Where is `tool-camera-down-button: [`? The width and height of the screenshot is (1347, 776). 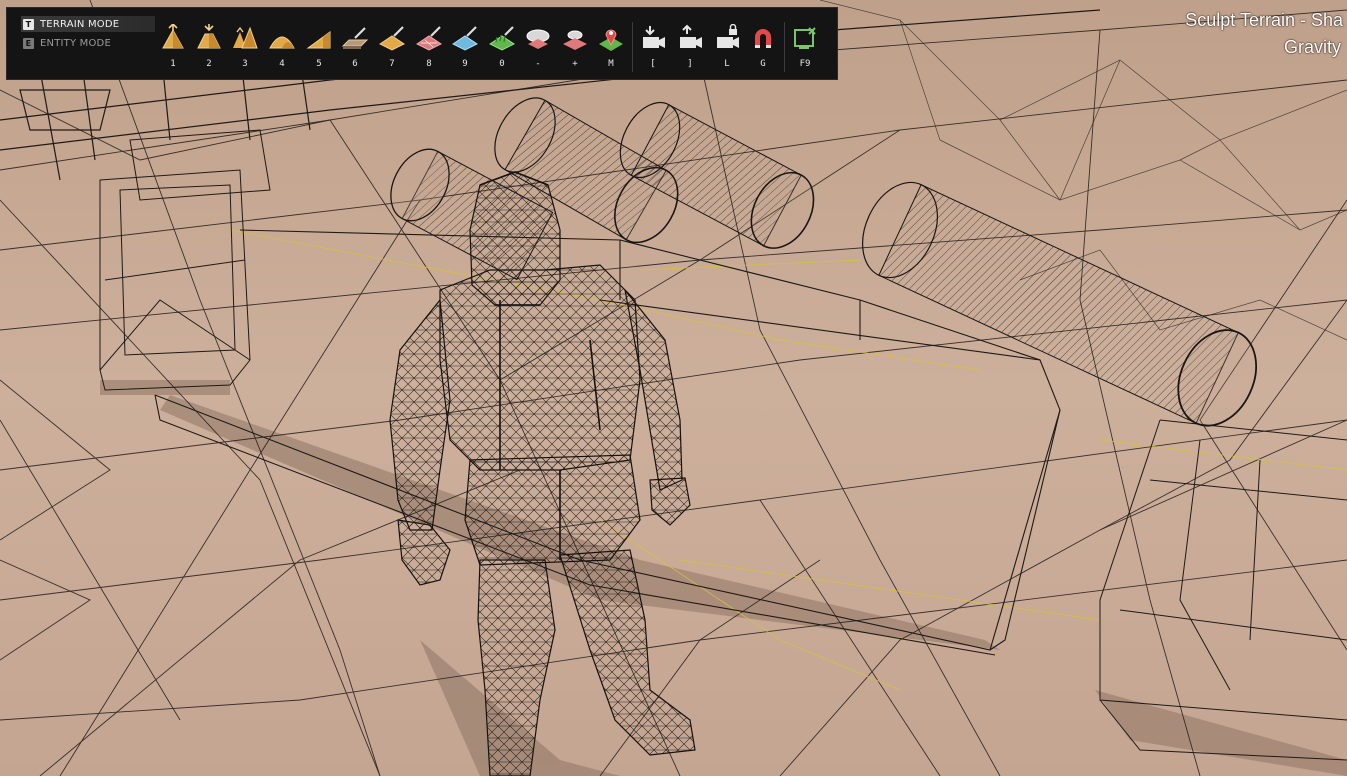 tool-camera-down-button: [ is located at coordinates (653, 49).